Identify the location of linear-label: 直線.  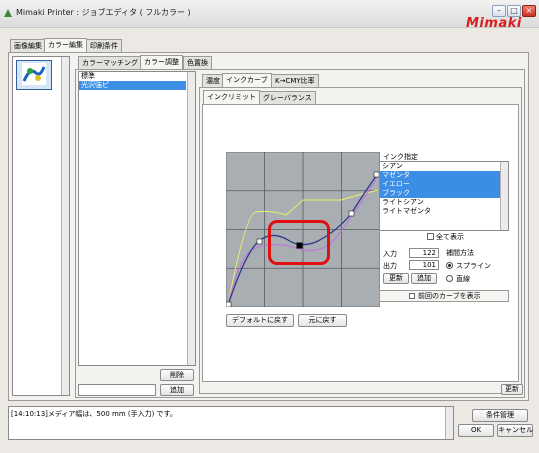
(463, 279).